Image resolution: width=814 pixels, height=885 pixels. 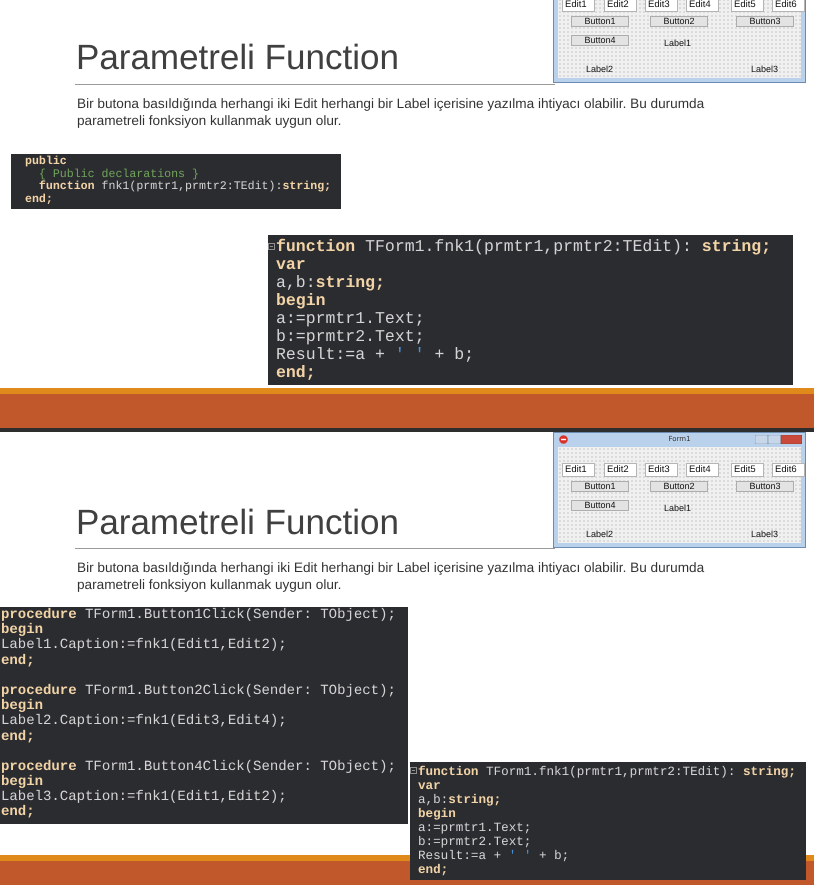 I want to click on window-controls-icon, so click(x=778, y=439).